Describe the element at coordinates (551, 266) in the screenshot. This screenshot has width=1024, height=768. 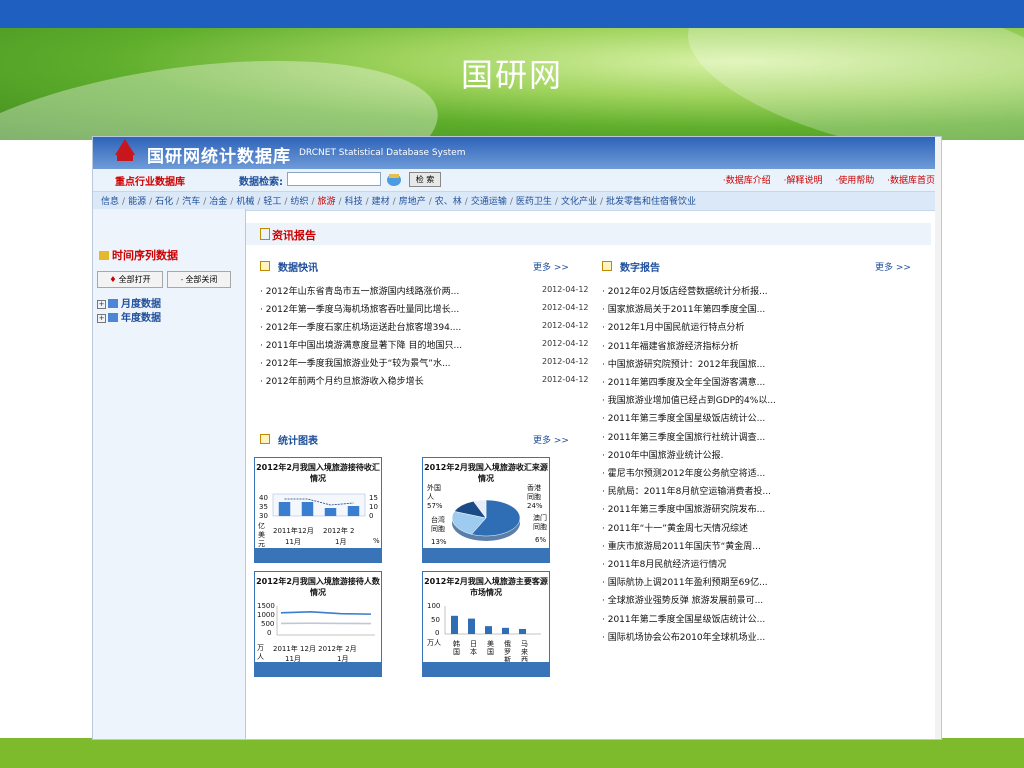
I see `news-more-link: 更多 >>` at that location.